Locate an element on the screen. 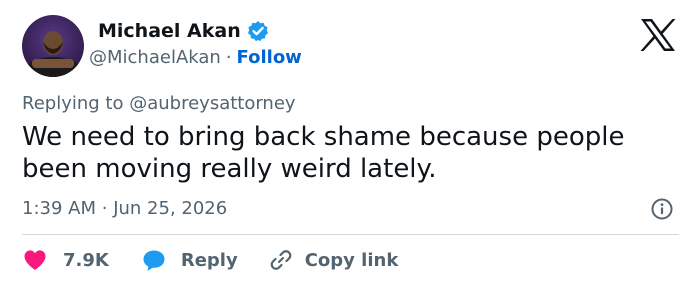  copy-link-button: Copy link is located at coordinates (333, 260).